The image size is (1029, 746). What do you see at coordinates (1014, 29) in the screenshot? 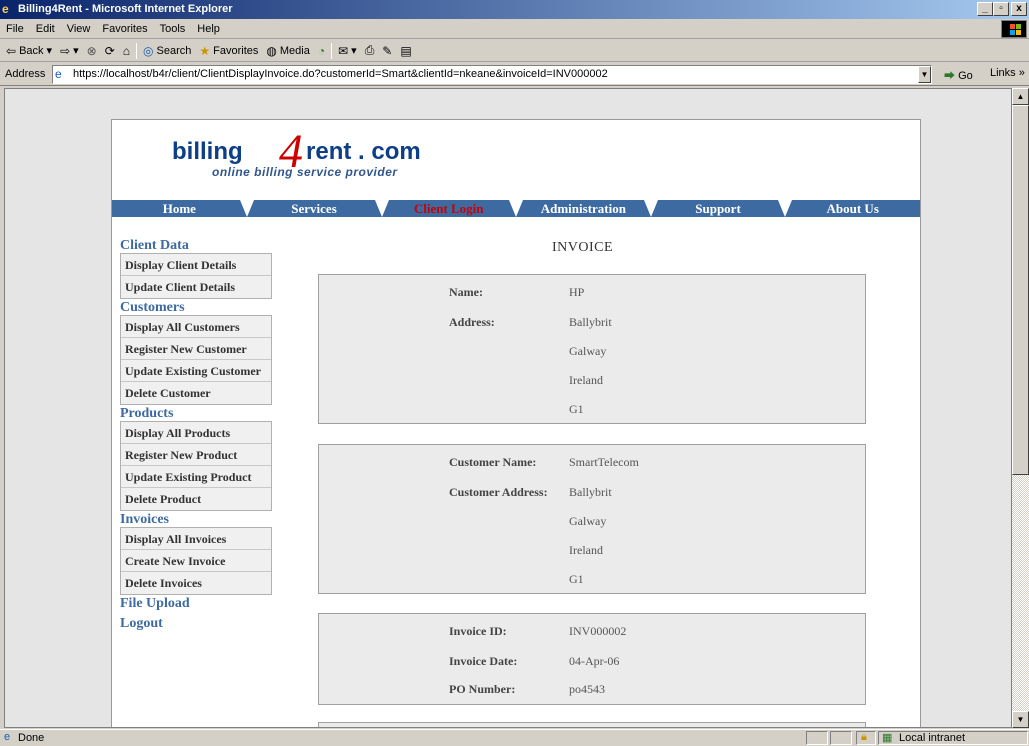
I see `windows-logo-icon` at bounding box center [1014, 29].